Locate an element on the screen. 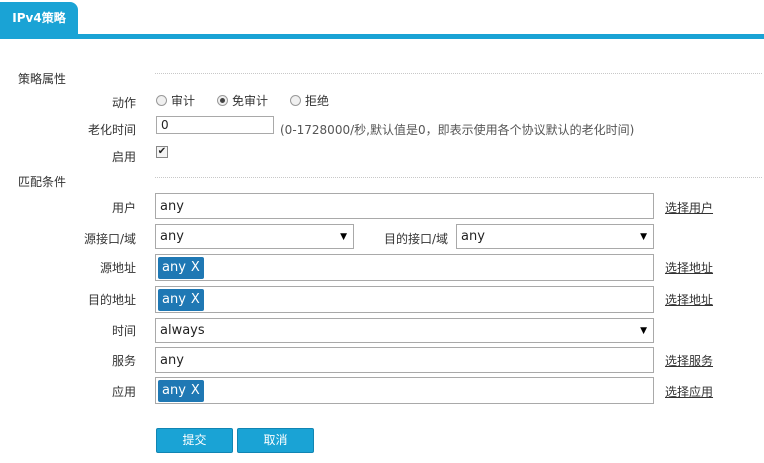 This screenshot has height=463, width=764. src-if-label: 源接口/域 is located at coordinates (109, 239).